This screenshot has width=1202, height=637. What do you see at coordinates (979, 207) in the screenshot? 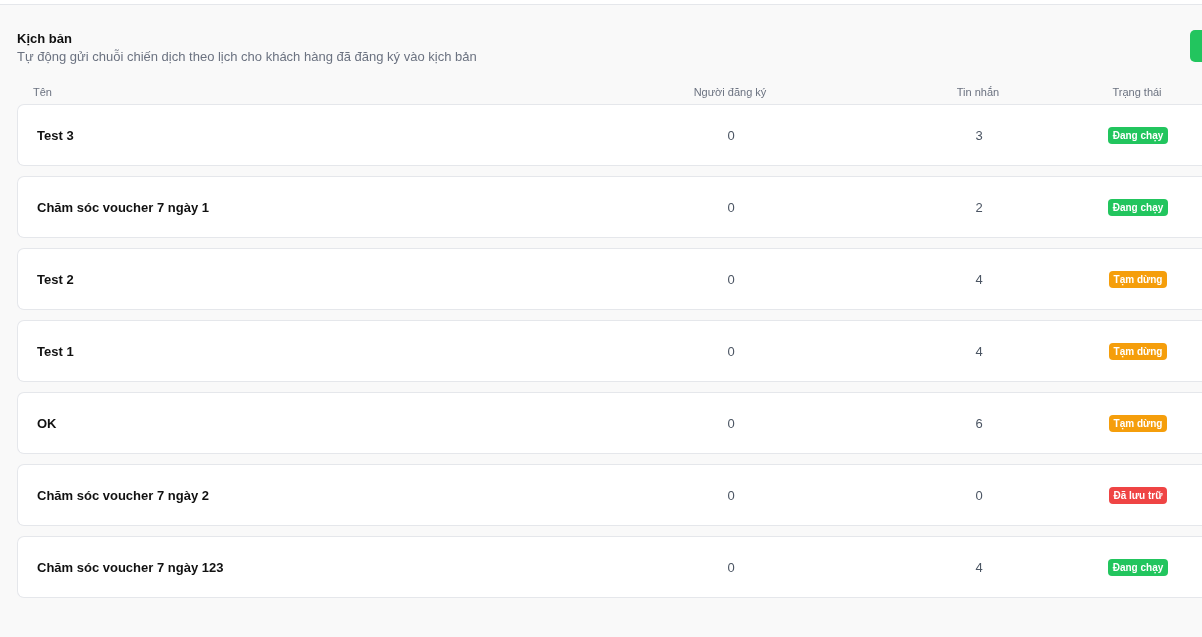
I see `table-cell-text: 2` at bounding box center [979, 207].